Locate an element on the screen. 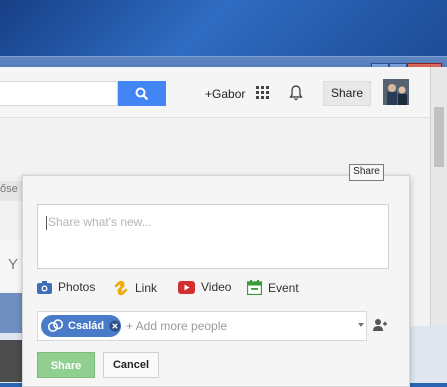 This screenshot has width=447, height=387. attach-link: Link is located at coordinates (135, 288).